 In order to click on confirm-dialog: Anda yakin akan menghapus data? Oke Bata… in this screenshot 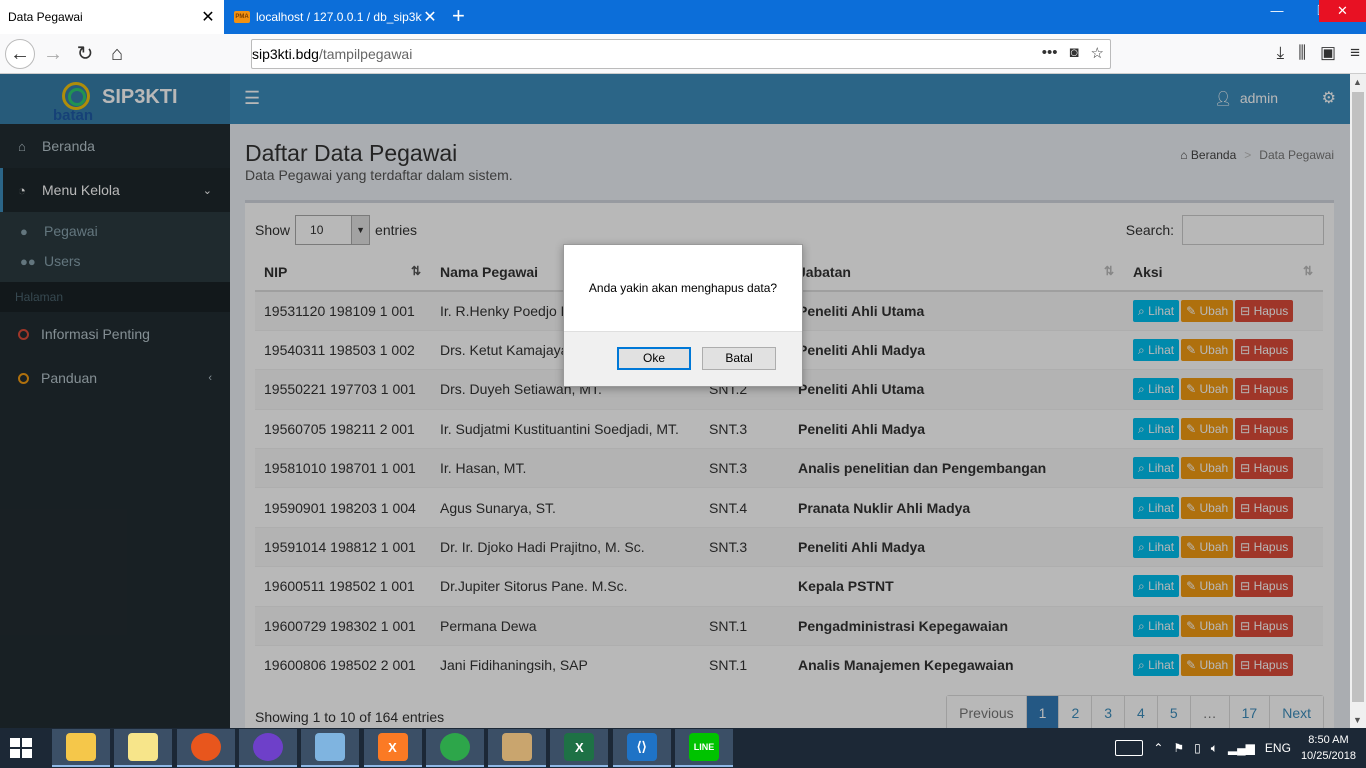, I will do `click(683, 315)`.